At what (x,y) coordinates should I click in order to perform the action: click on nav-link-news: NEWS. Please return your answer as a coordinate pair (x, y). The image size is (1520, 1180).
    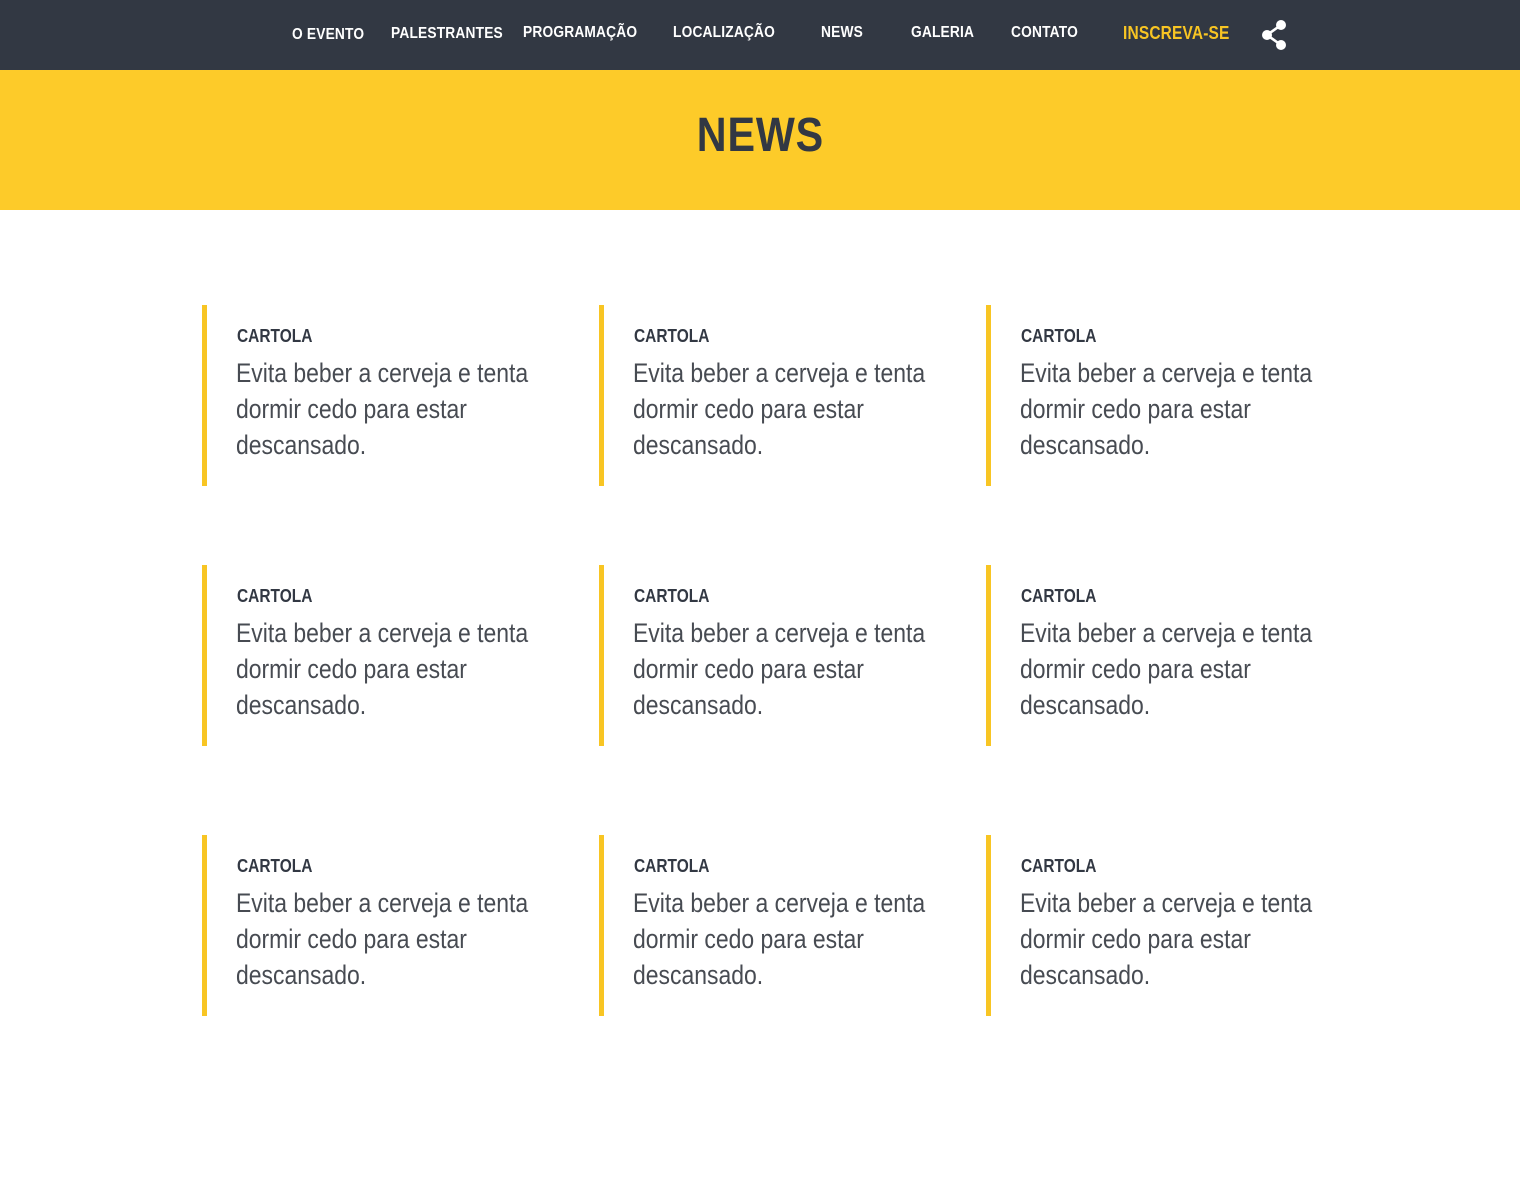
    Looking at the image, I should click on (842, 33).